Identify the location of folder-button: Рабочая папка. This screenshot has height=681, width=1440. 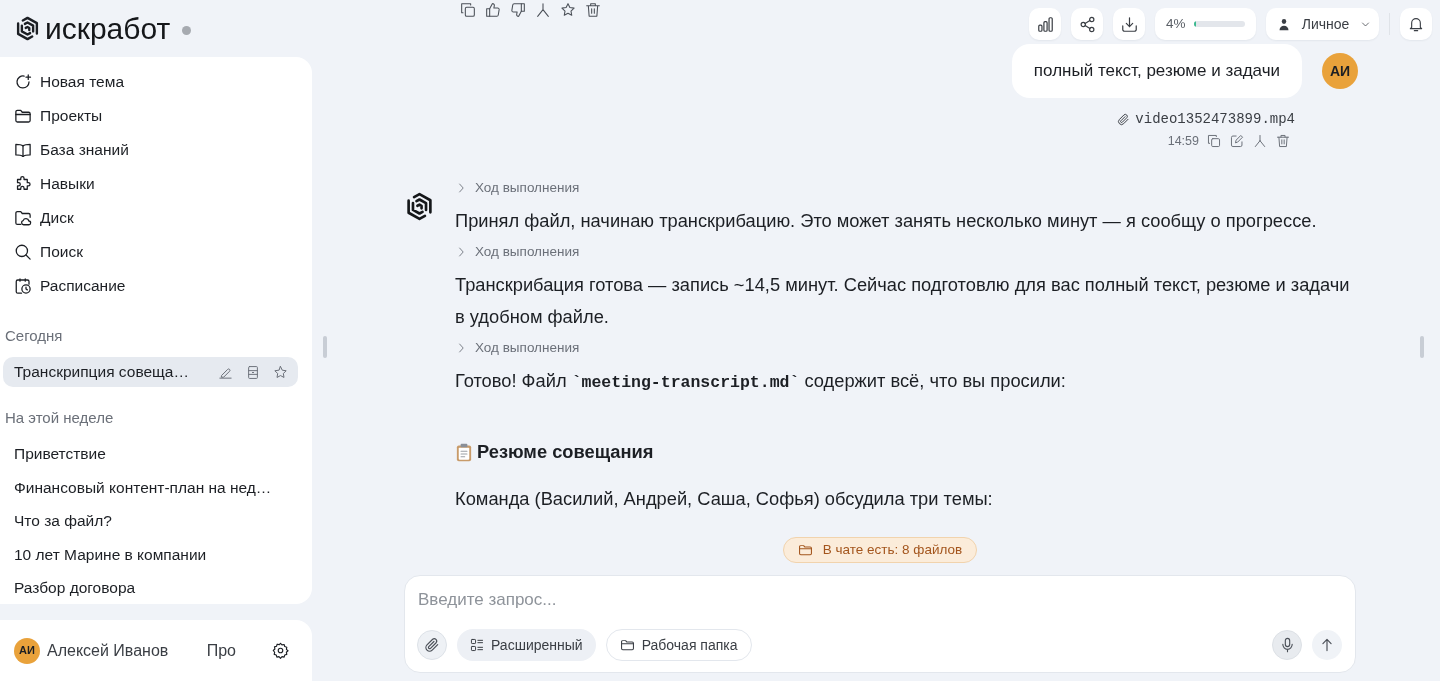
(678, 645).